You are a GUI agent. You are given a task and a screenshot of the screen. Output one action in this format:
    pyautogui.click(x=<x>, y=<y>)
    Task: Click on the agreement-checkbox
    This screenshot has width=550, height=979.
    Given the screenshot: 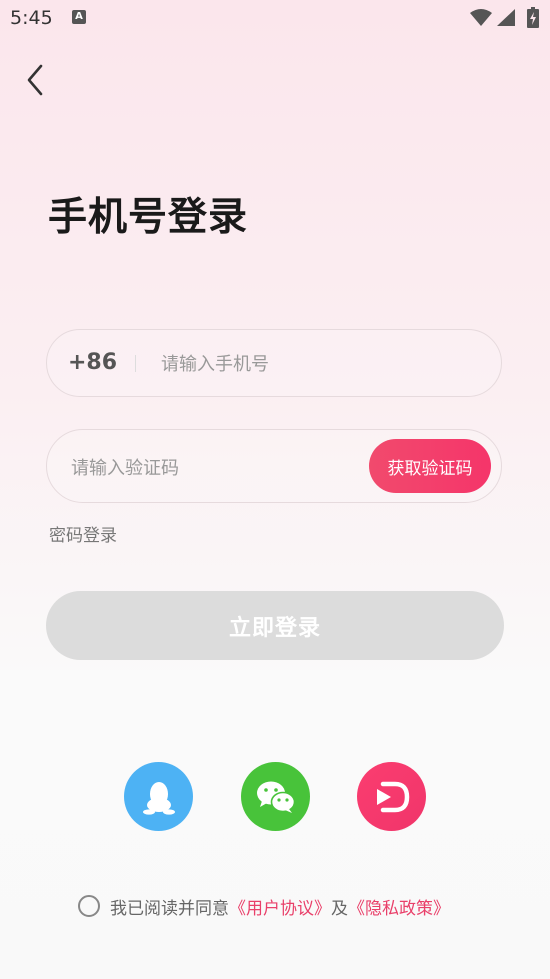 What is the action you would take?
    pyautogui.click(x=89, y=906)
    